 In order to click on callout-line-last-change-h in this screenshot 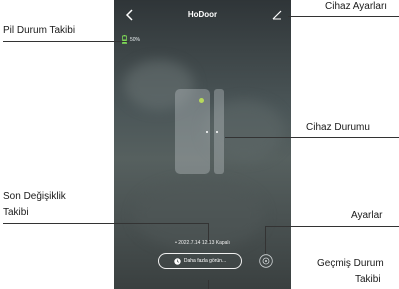, I will do `click(106, 223)`.